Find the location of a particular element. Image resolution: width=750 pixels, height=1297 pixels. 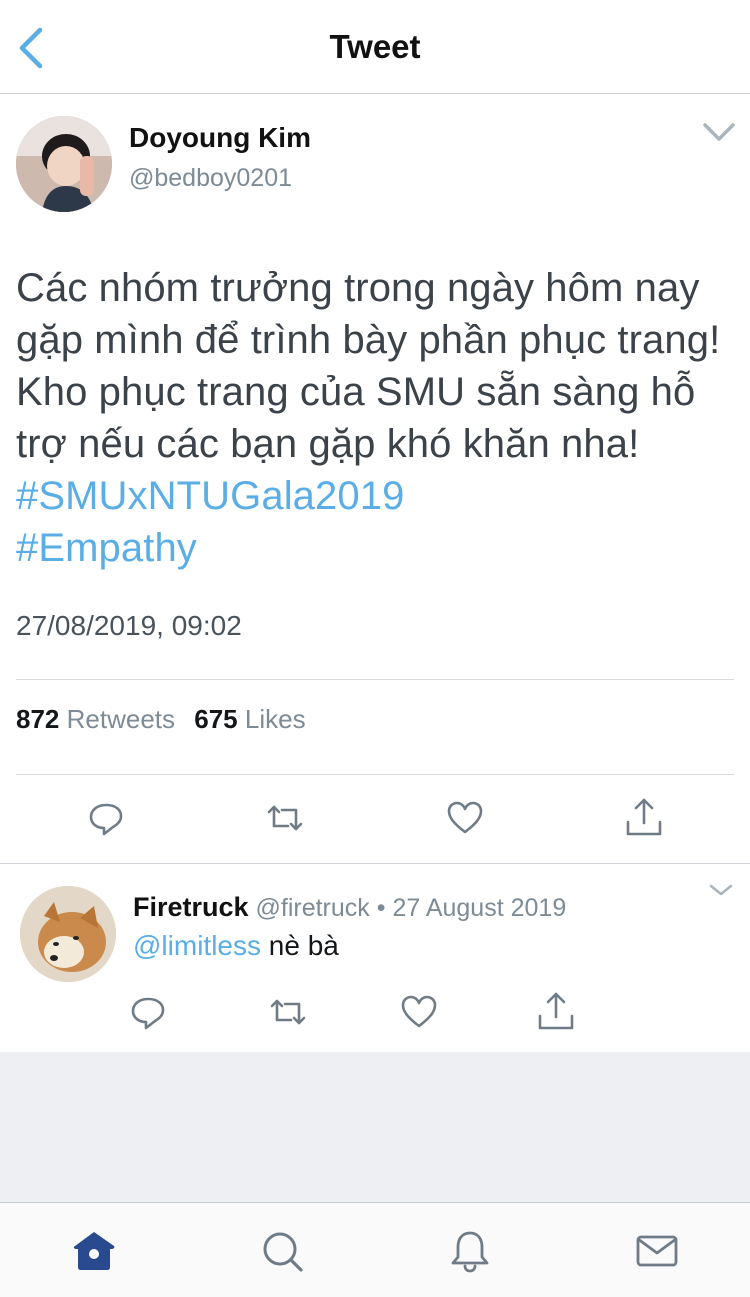

retweet-button is located at coordinates (285, 818).